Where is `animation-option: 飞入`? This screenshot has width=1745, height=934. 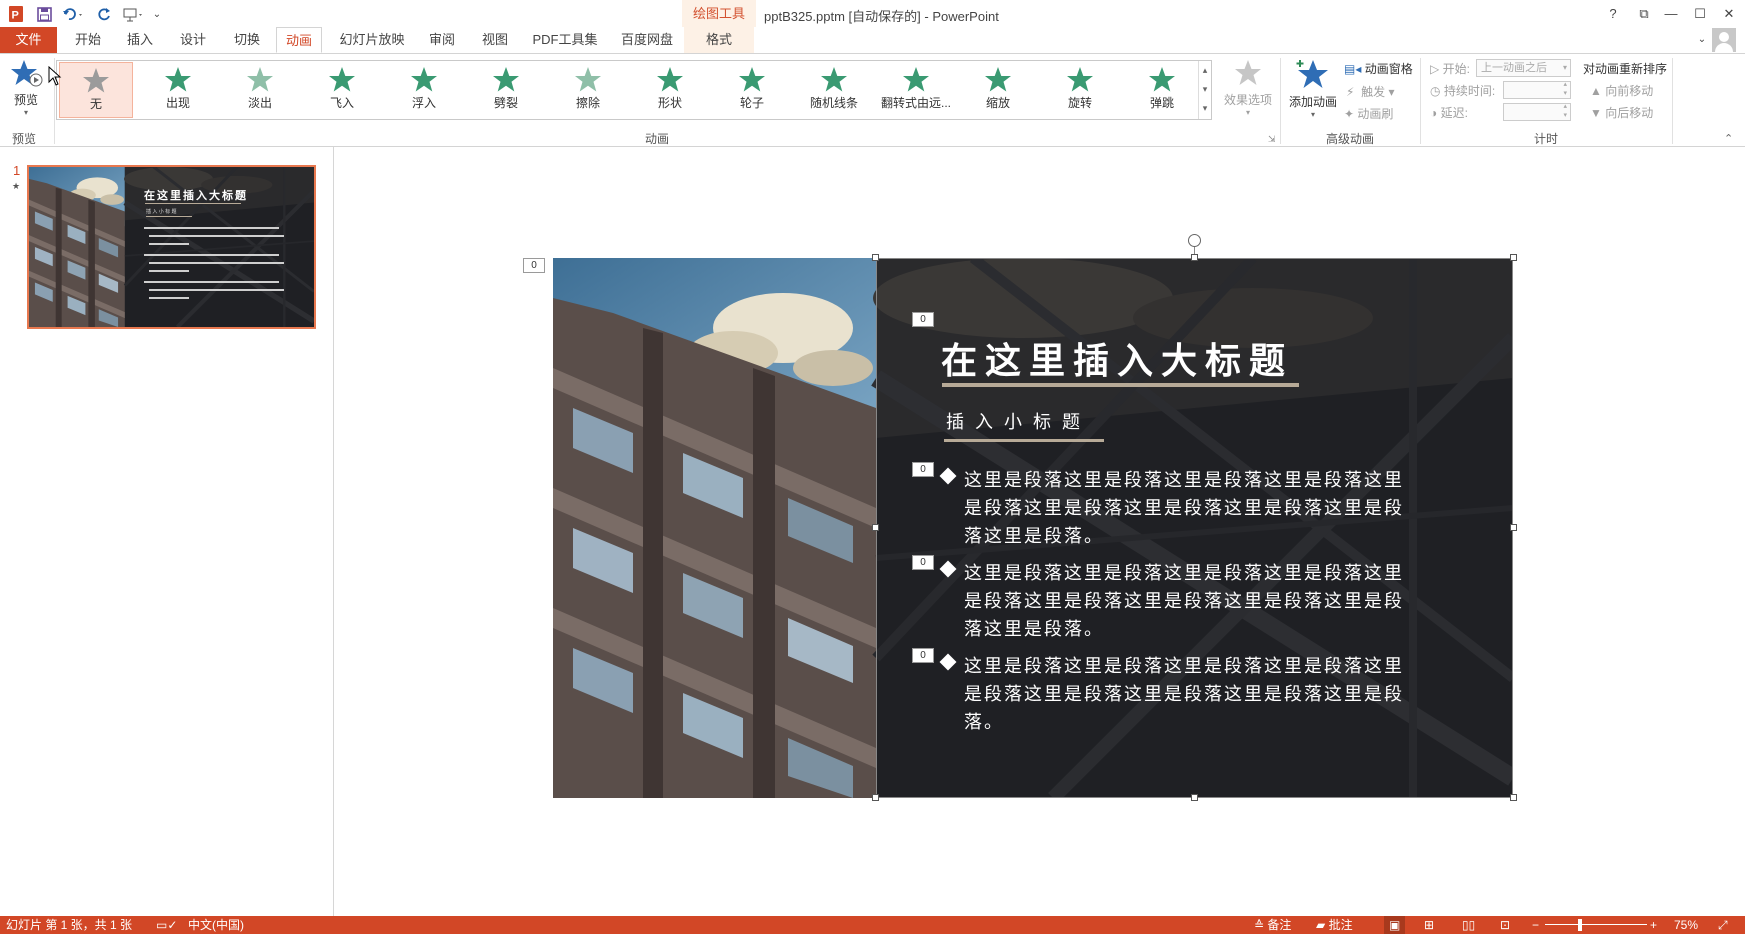 animation-option: 飞入 is located at coordinates (342, 90).